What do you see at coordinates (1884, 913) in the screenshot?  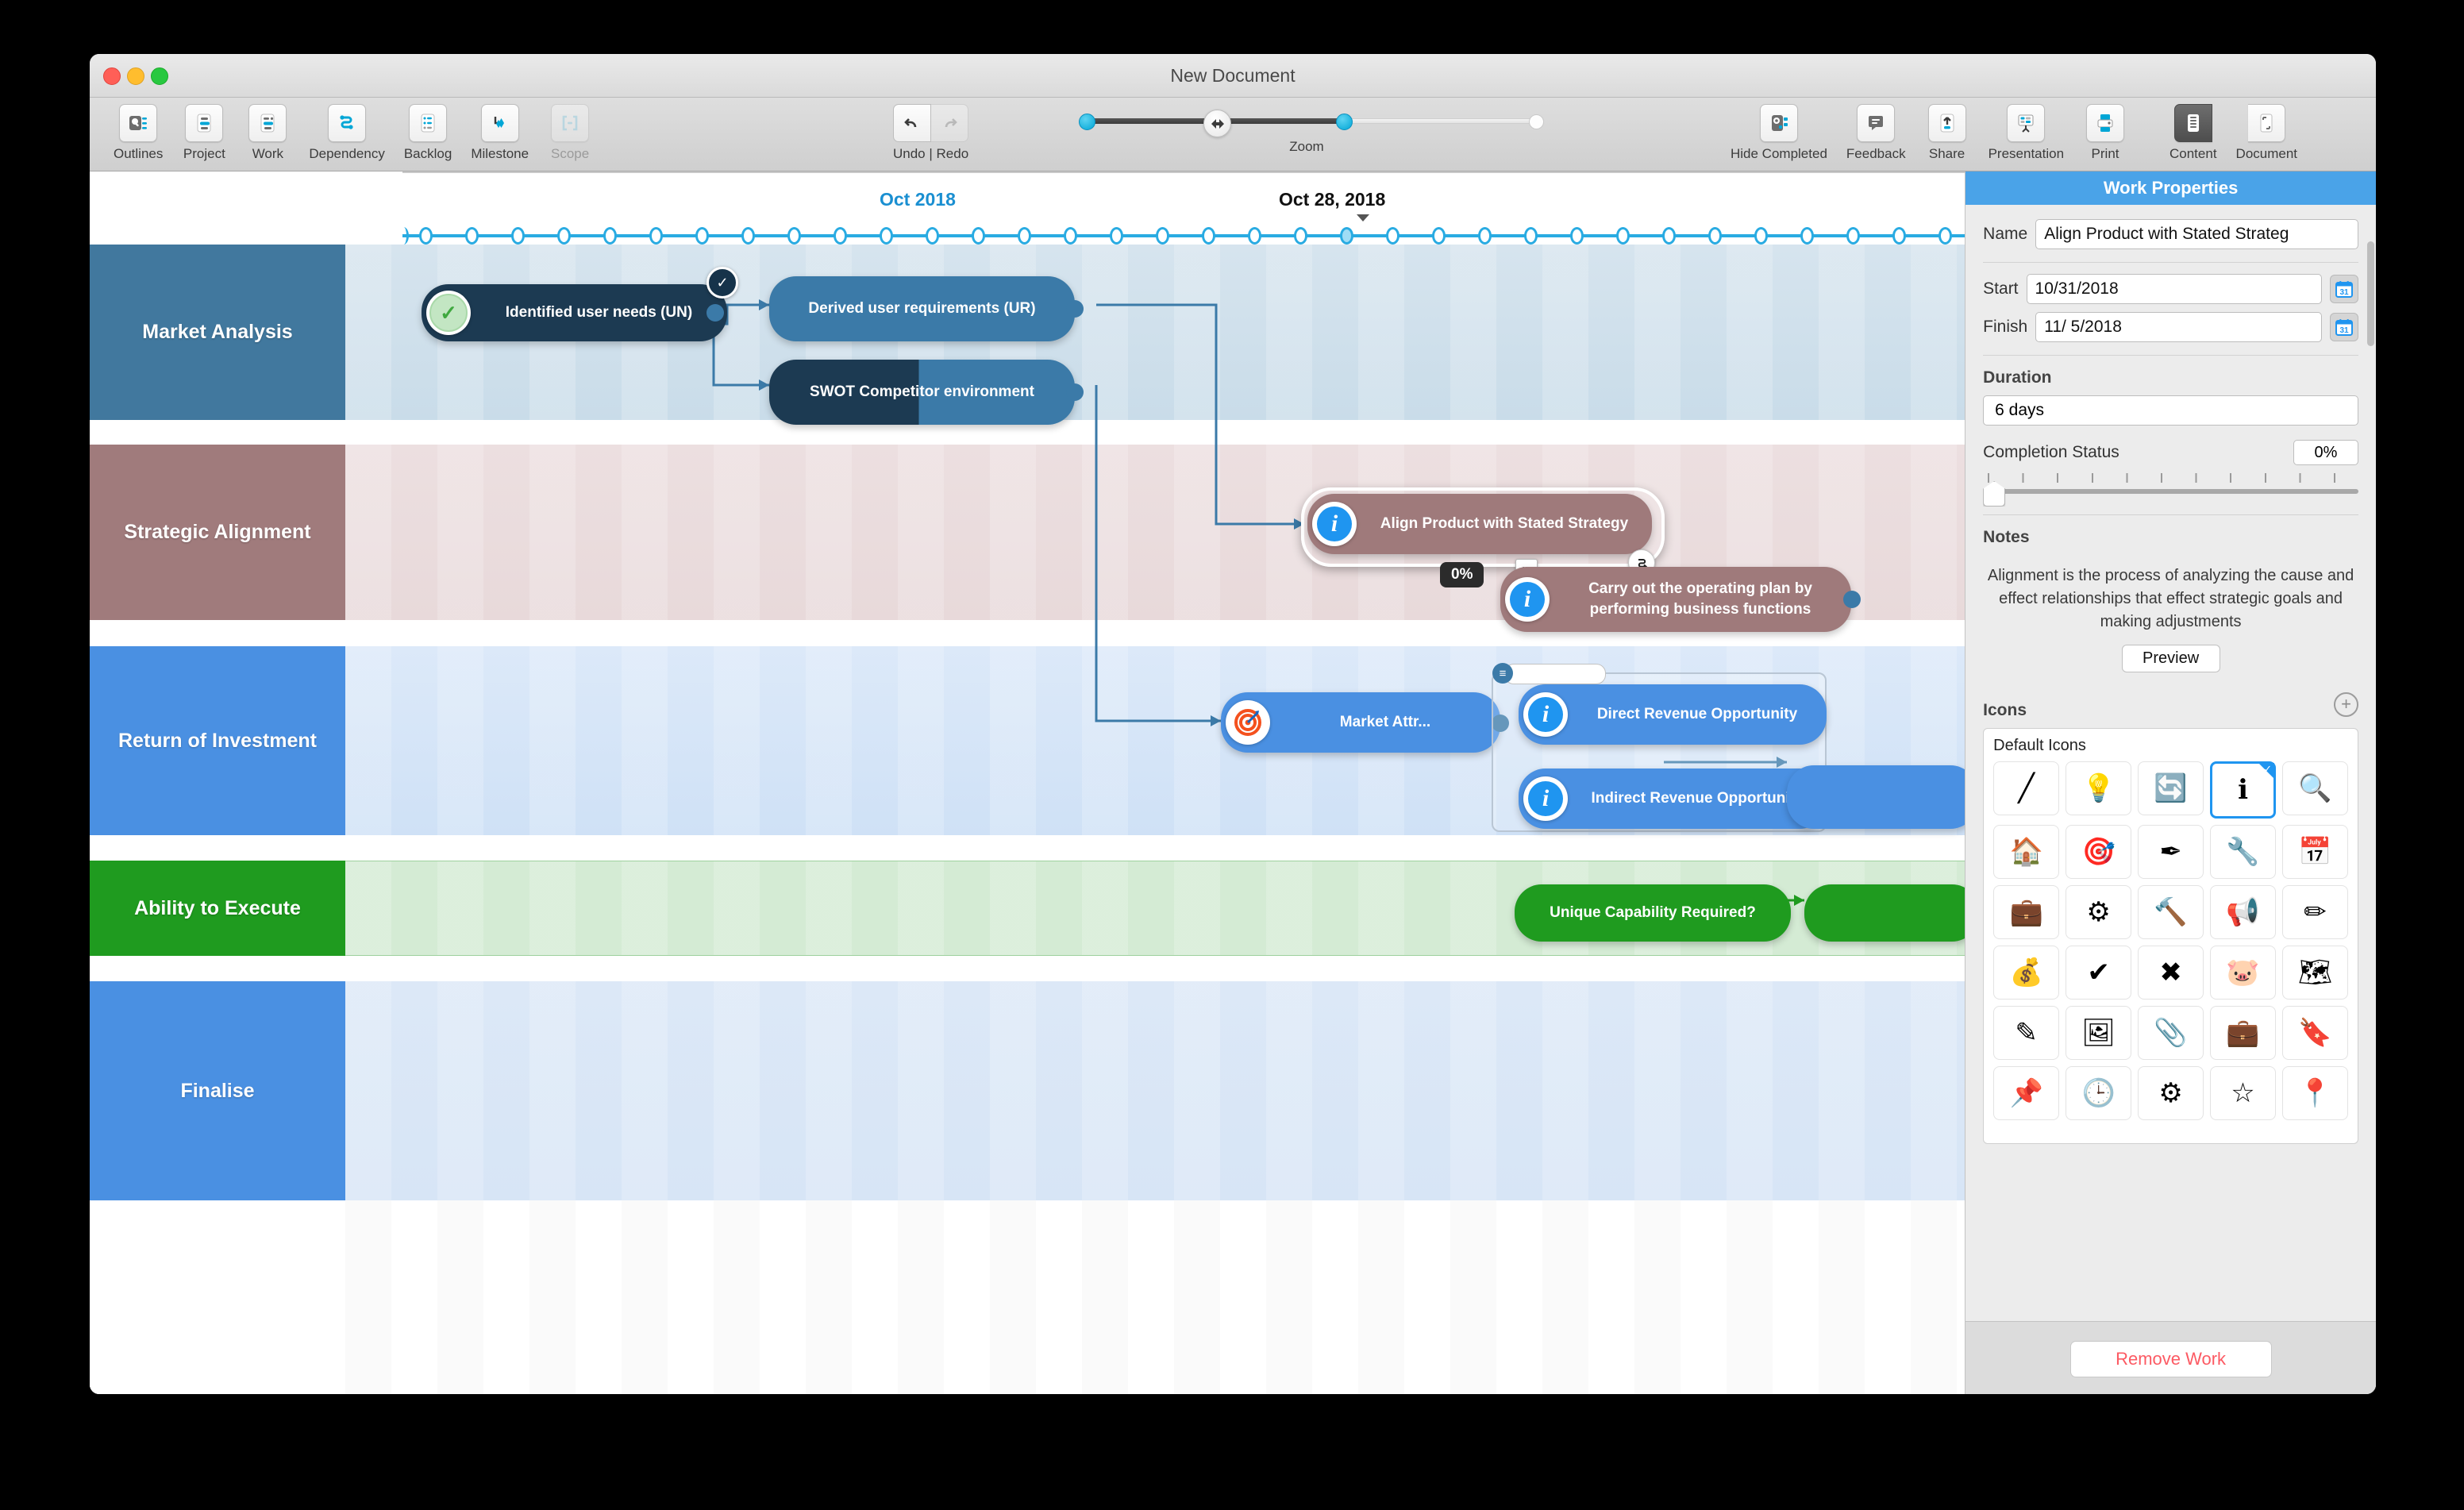 I see `node-capability-followup-clipped` at bounding box center [1884, 913].